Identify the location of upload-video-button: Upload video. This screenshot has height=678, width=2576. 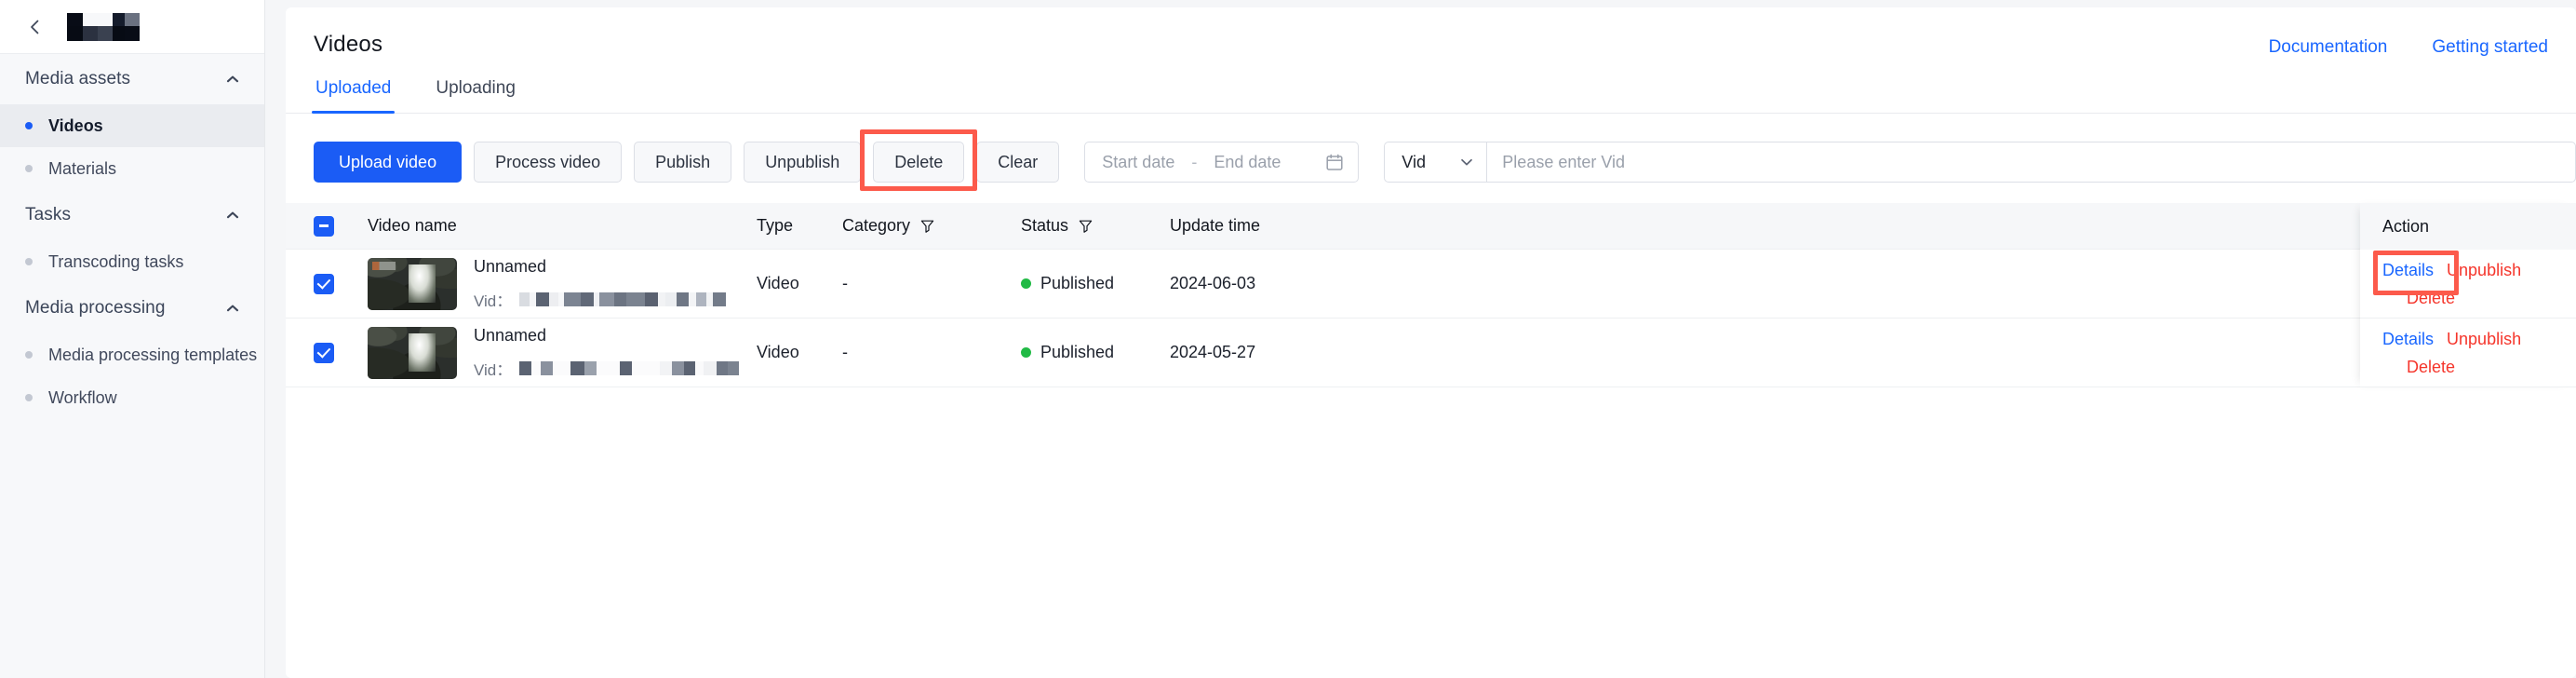
(388, 163).